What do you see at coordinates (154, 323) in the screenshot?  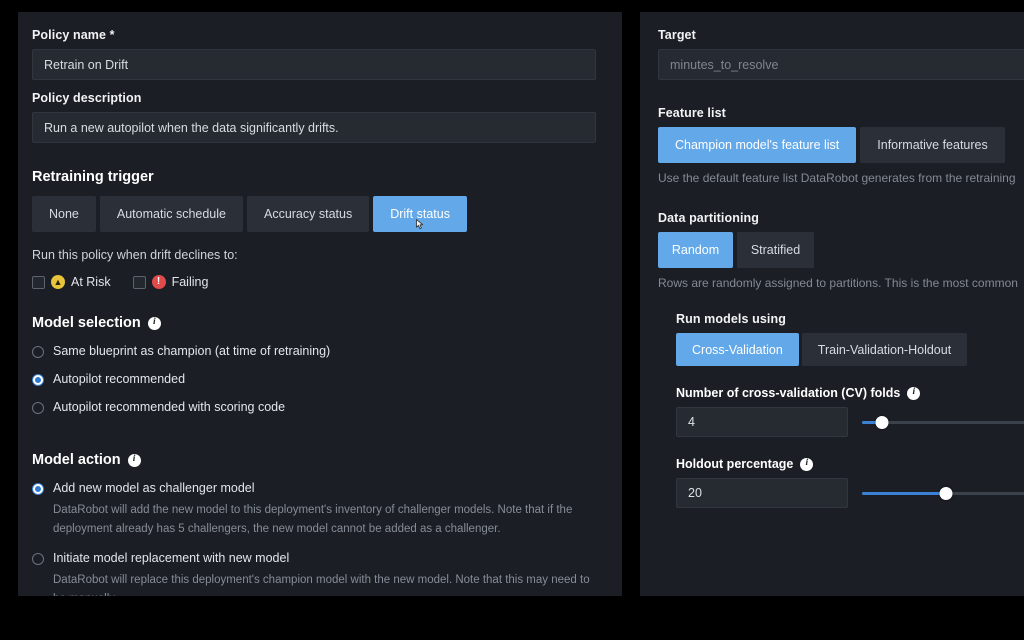 I see `model-selection-info-icon: i` at bounding box center [154, 323].